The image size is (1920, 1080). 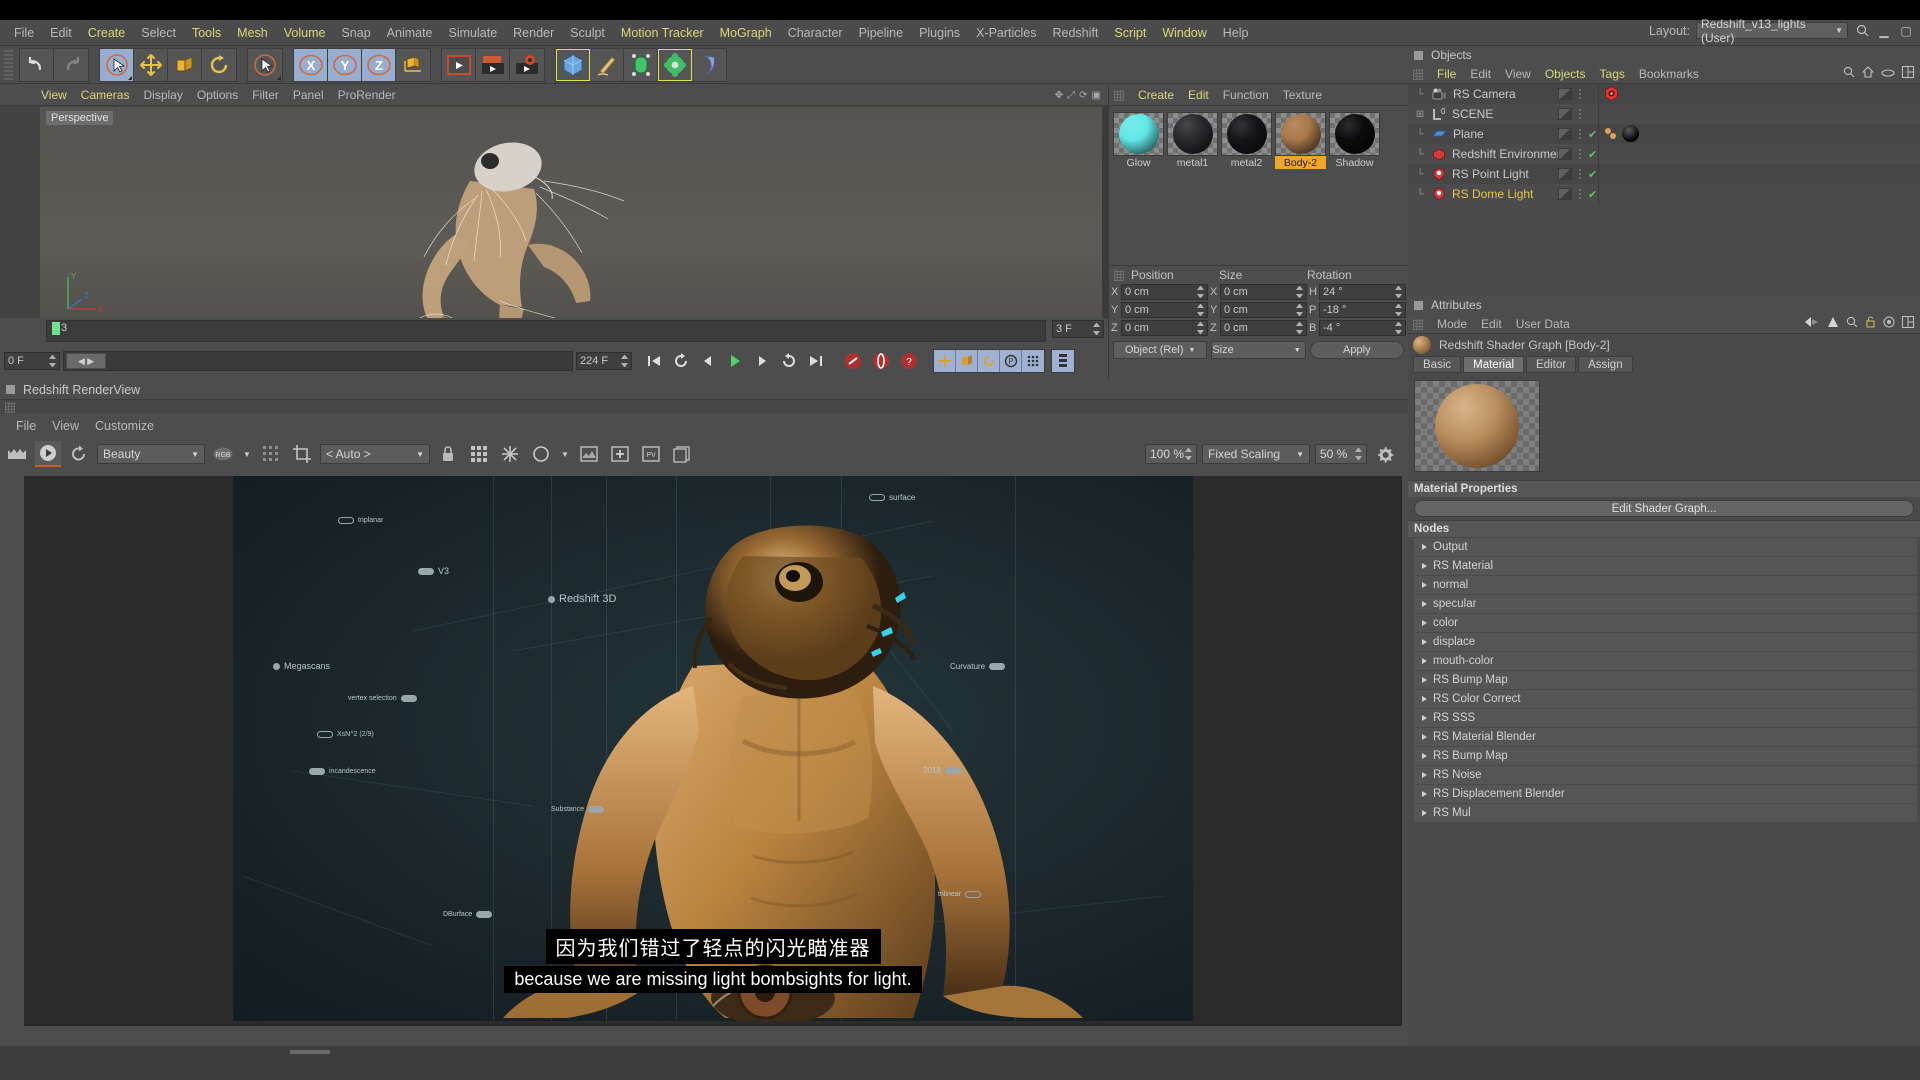 I want to click on color-mode-icon, so click(x=541, y=454).